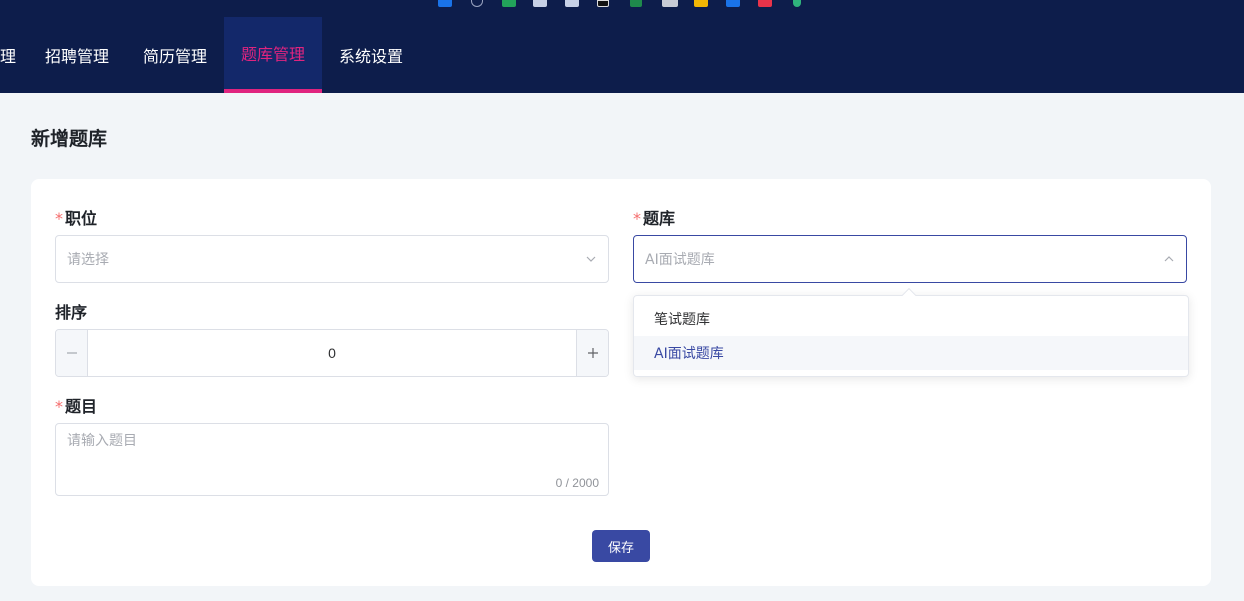  Describe the element at coordinates (102, 441) in the screenshot. I see `question-placeholder: 请输入题目` at that location.